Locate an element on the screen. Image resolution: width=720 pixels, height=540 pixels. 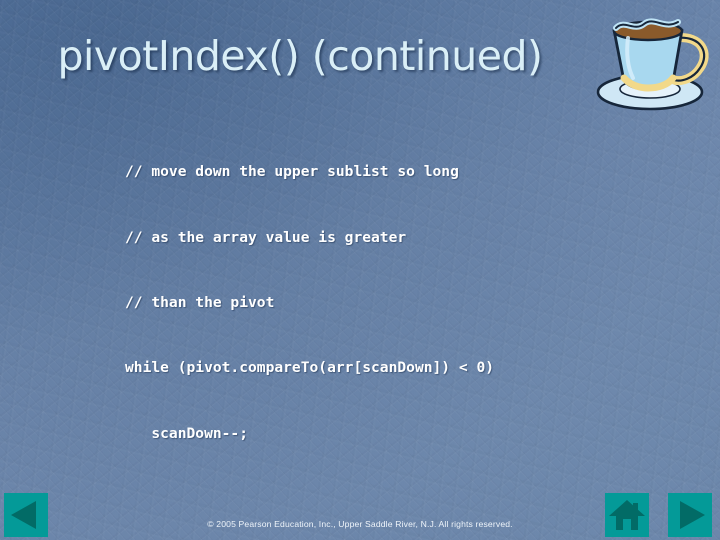
home-button is located at coordinates (627, 515).